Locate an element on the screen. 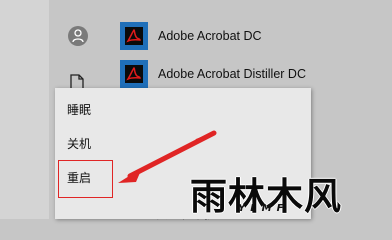 This screenshot has width=392, height=240. menu-item-label: 关机 is located at coordinates (79, 144).